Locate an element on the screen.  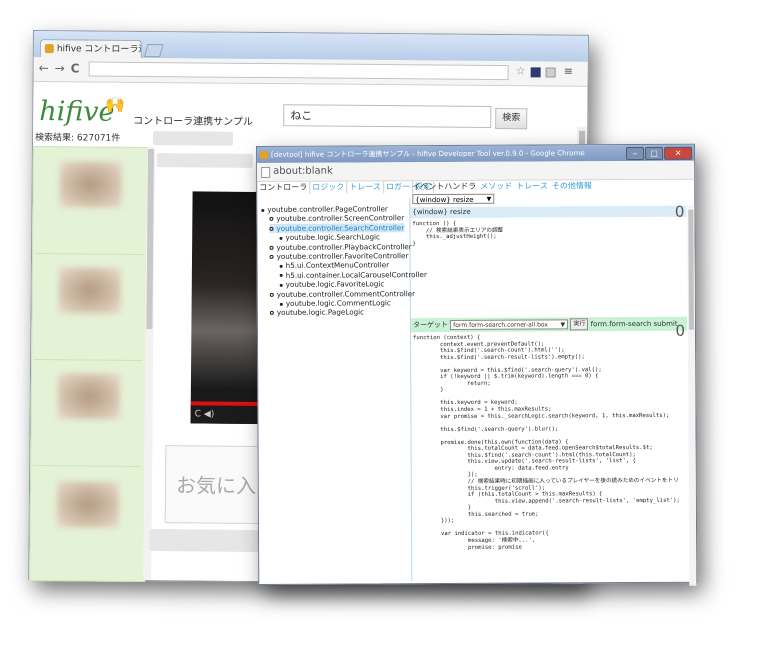
tab-controller: コントローラ is located at coordinates (284, 187).